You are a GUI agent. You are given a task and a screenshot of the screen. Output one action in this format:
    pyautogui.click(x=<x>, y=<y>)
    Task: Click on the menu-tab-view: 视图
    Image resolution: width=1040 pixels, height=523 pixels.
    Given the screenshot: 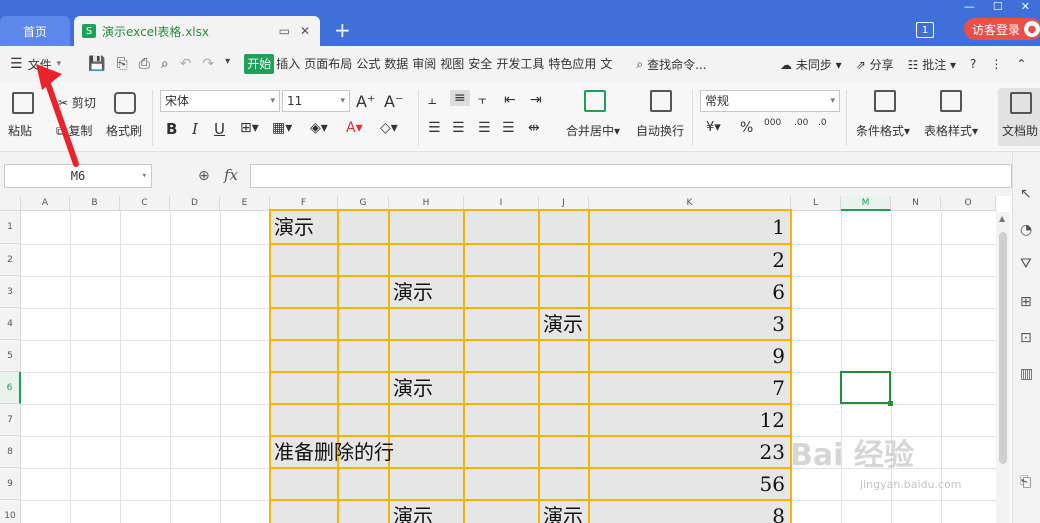 What is the action you would take?
    pyautogui.click(x=452, y=64)
    